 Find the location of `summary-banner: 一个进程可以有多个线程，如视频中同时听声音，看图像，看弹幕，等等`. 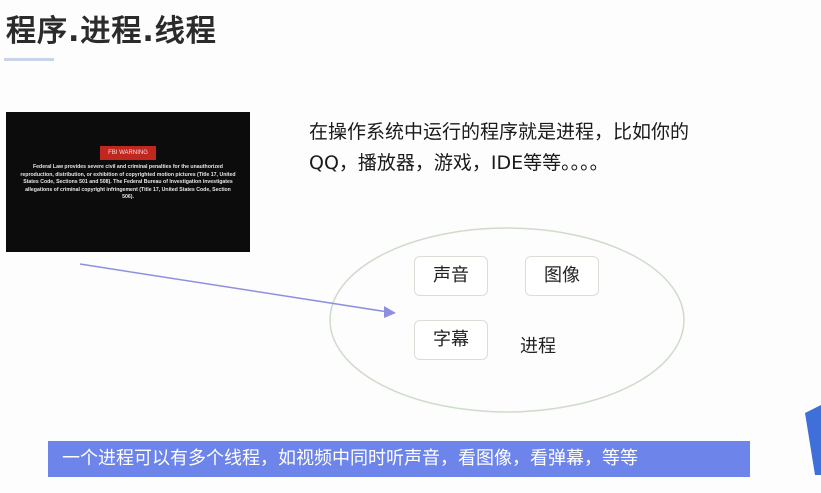

summary-banner: 一个进程可以有多个线程，如视频中同时听声音，看图像，看弹幕，等等 is located at coordinates (399, 459).